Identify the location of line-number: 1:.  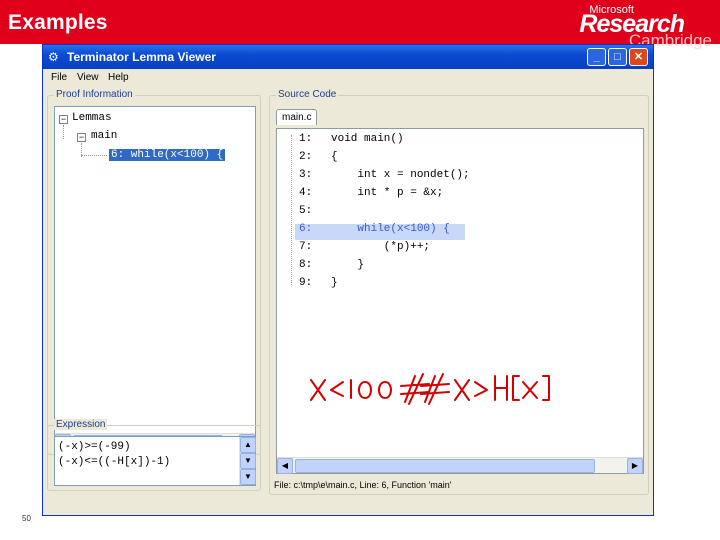
(306, 139).